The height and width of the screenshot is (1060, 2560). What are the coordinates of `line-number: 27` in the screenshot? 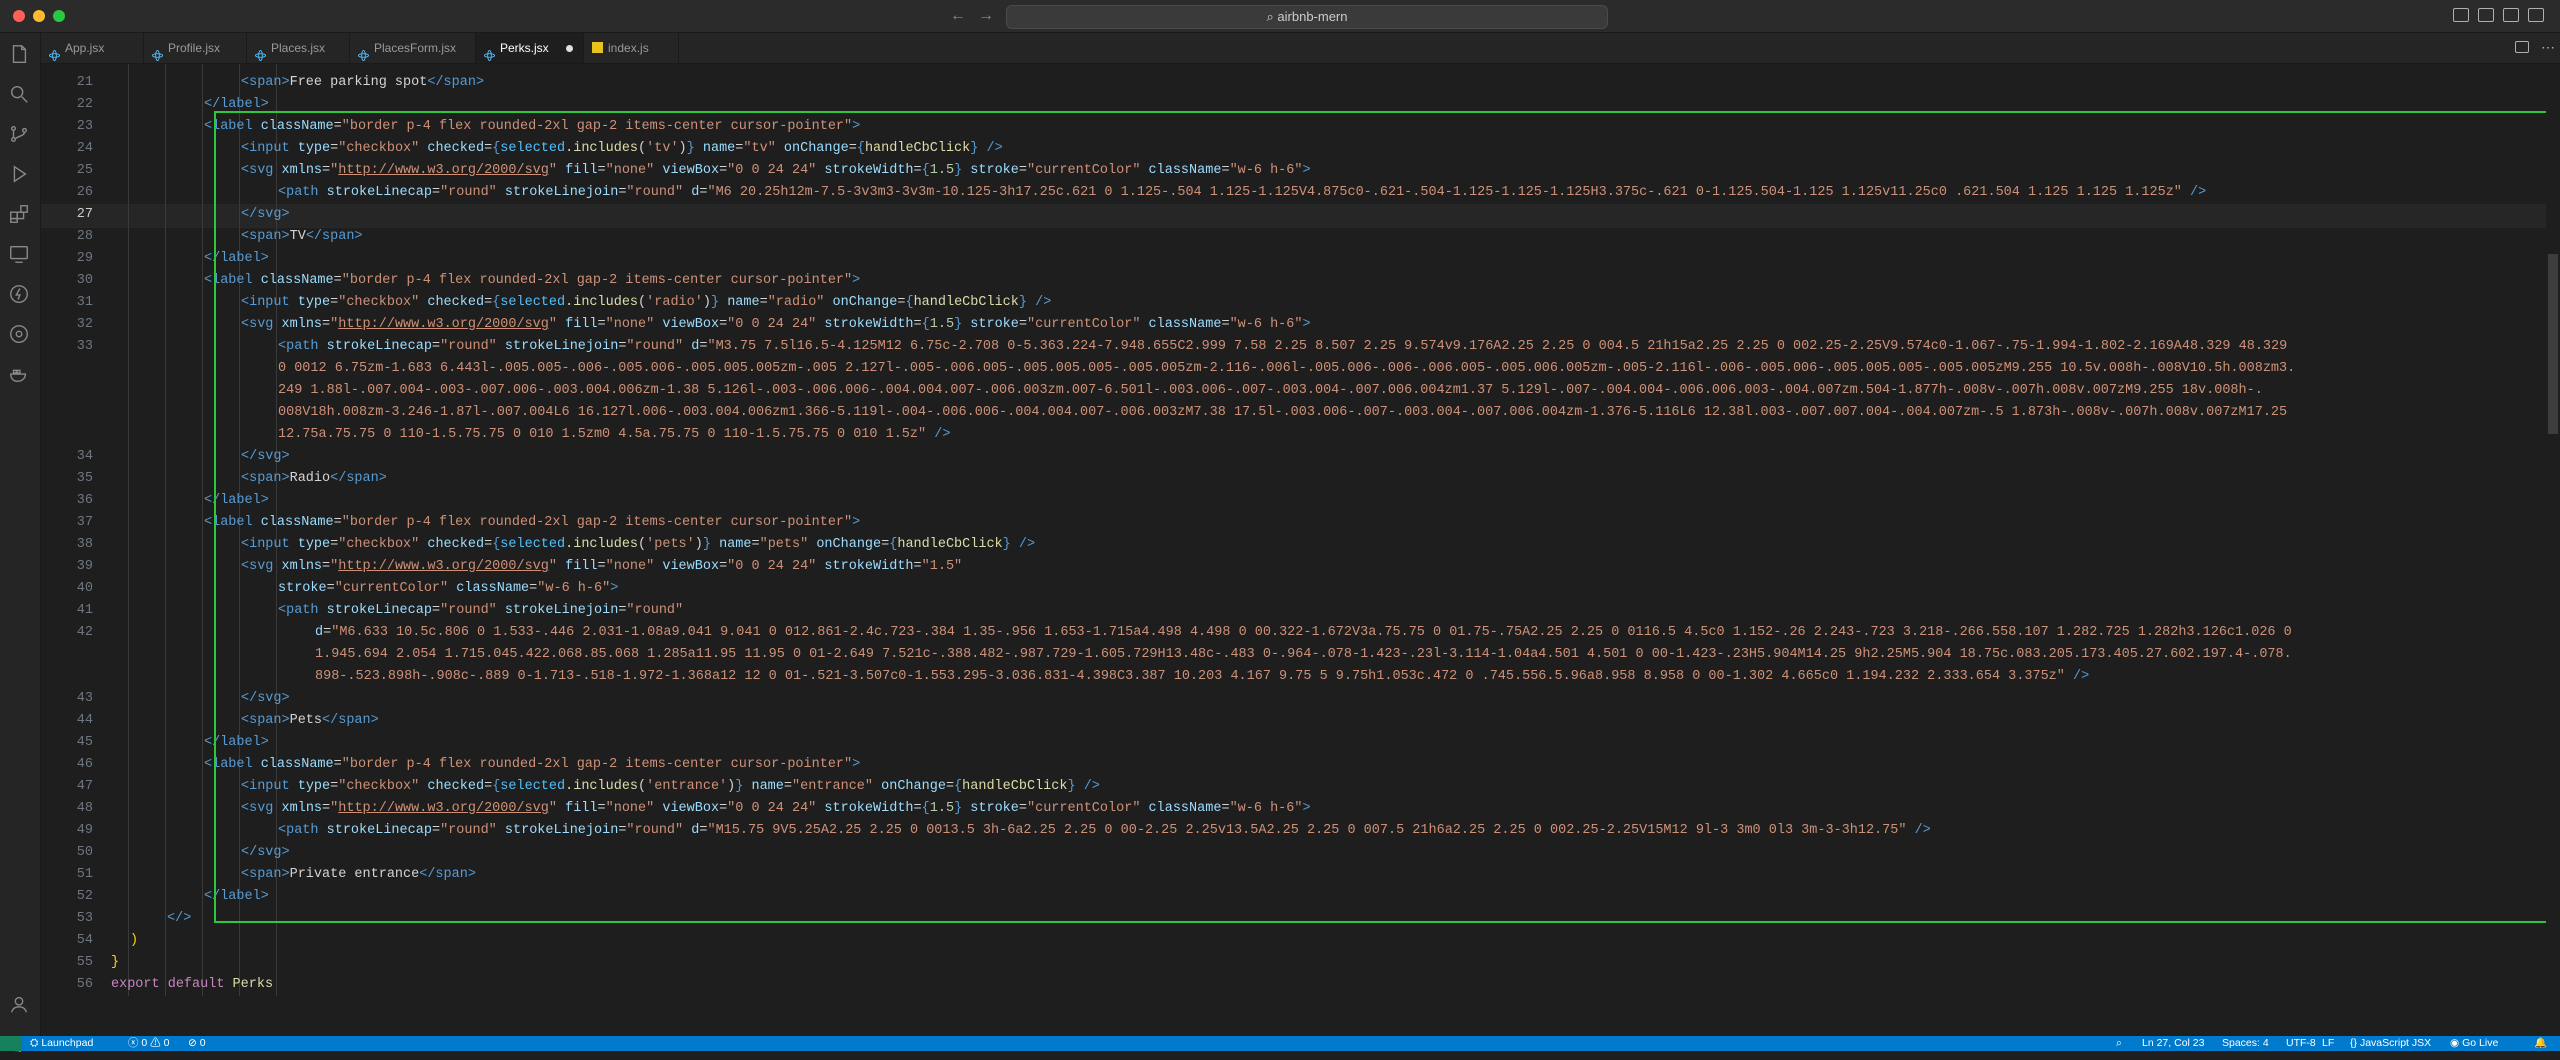 It's located at (84, 214).